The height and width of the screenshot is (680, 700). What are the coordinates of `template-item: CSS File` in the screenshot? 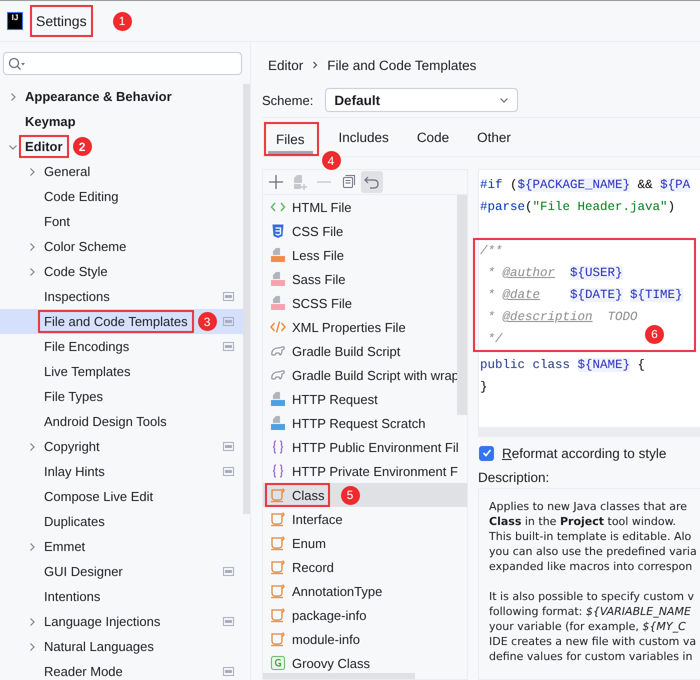 It's located at (359, 231).